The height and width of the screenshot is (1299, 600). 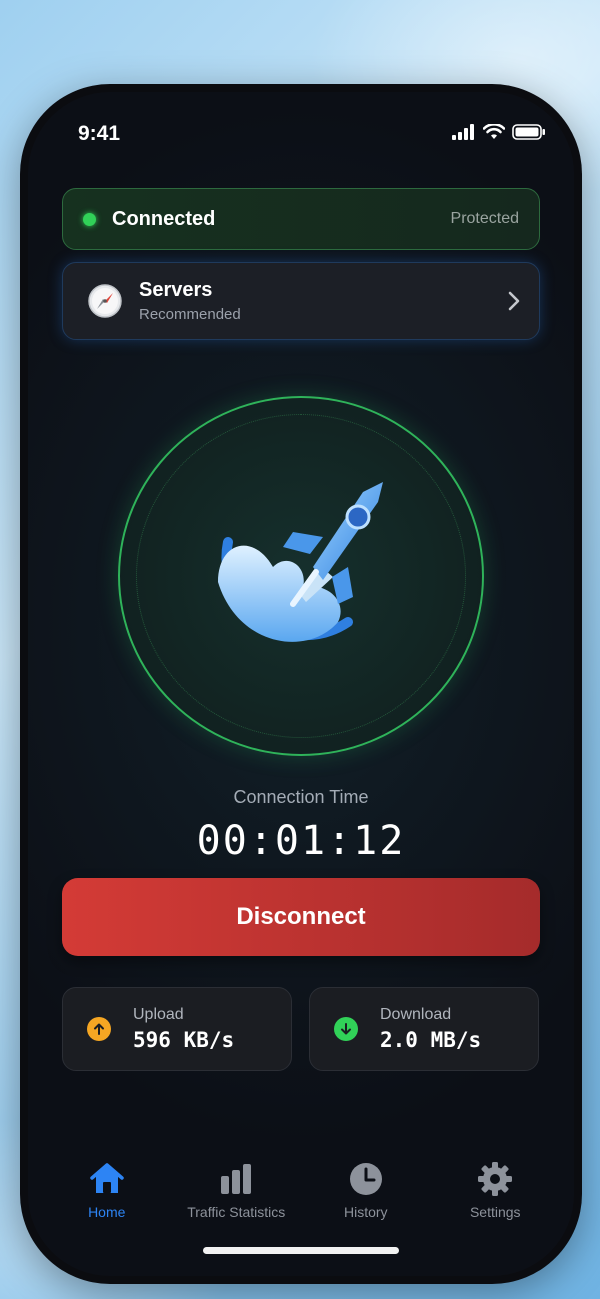 What do you see at coordinates (495, 1212) in the screenshot?
I see `tab-settings-label: Settings` at bounding box center [495, 1212].